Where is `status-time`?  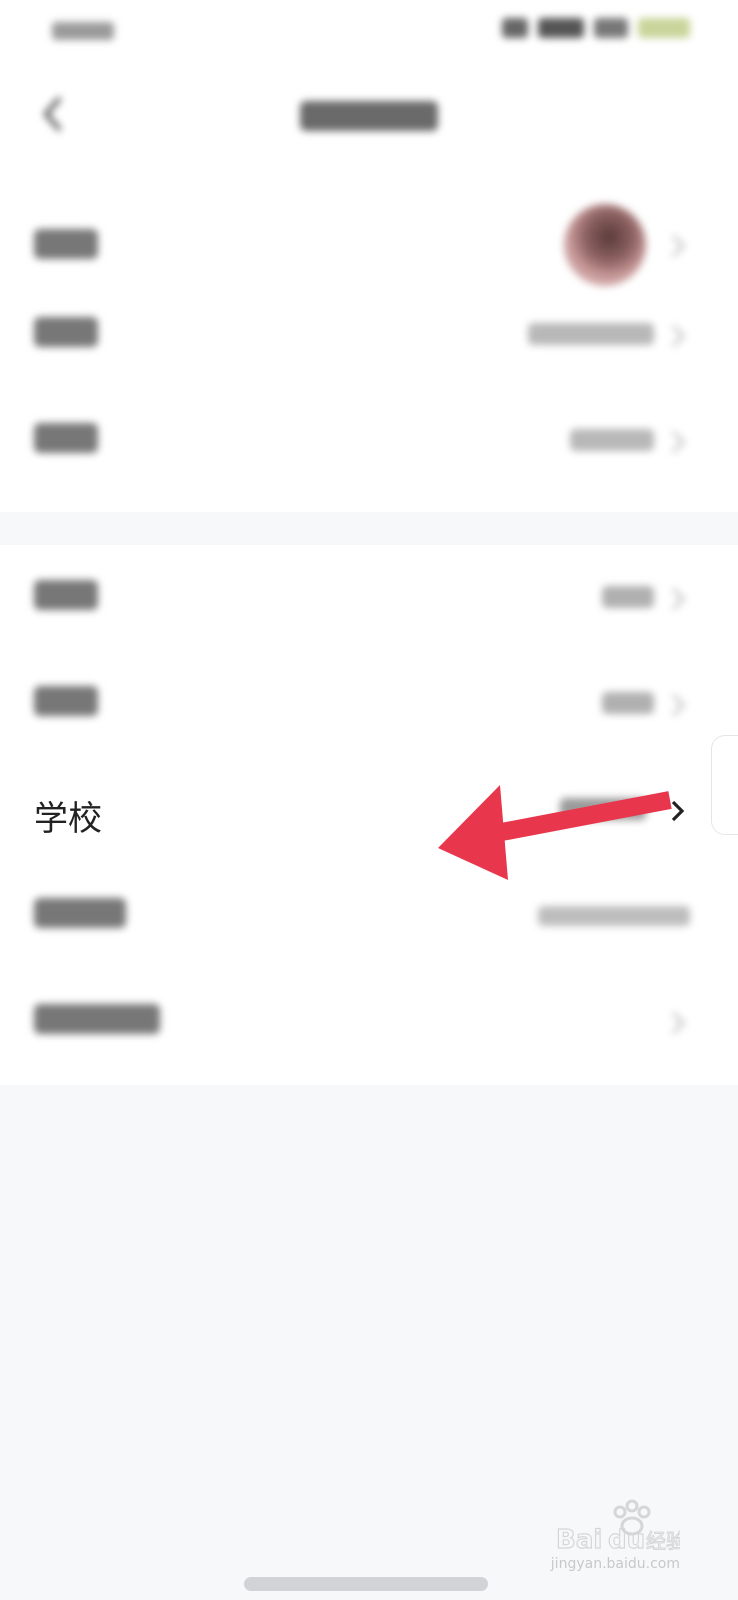 status-time is located at coordinates (83, 32).